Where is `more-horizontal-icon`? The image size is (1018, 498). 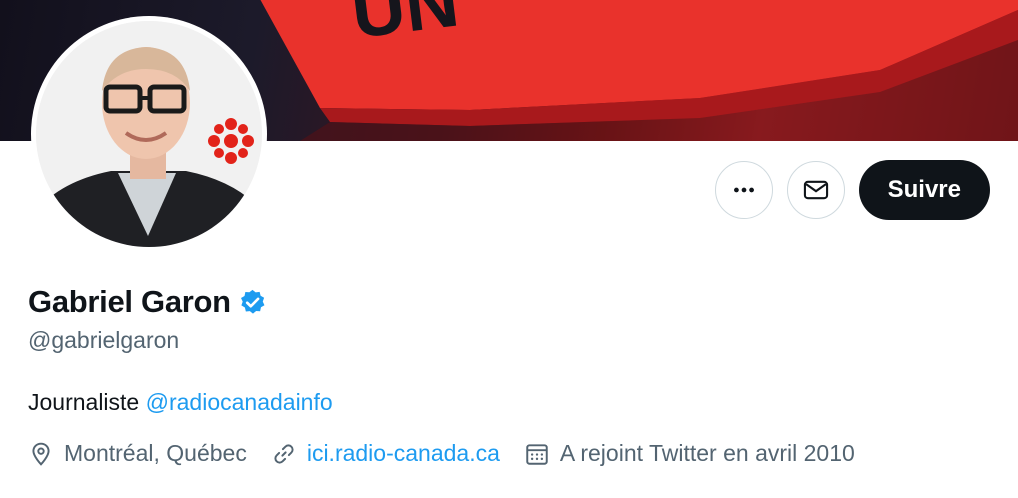
more-horizontal-icon is located at coordinates (743, 190).